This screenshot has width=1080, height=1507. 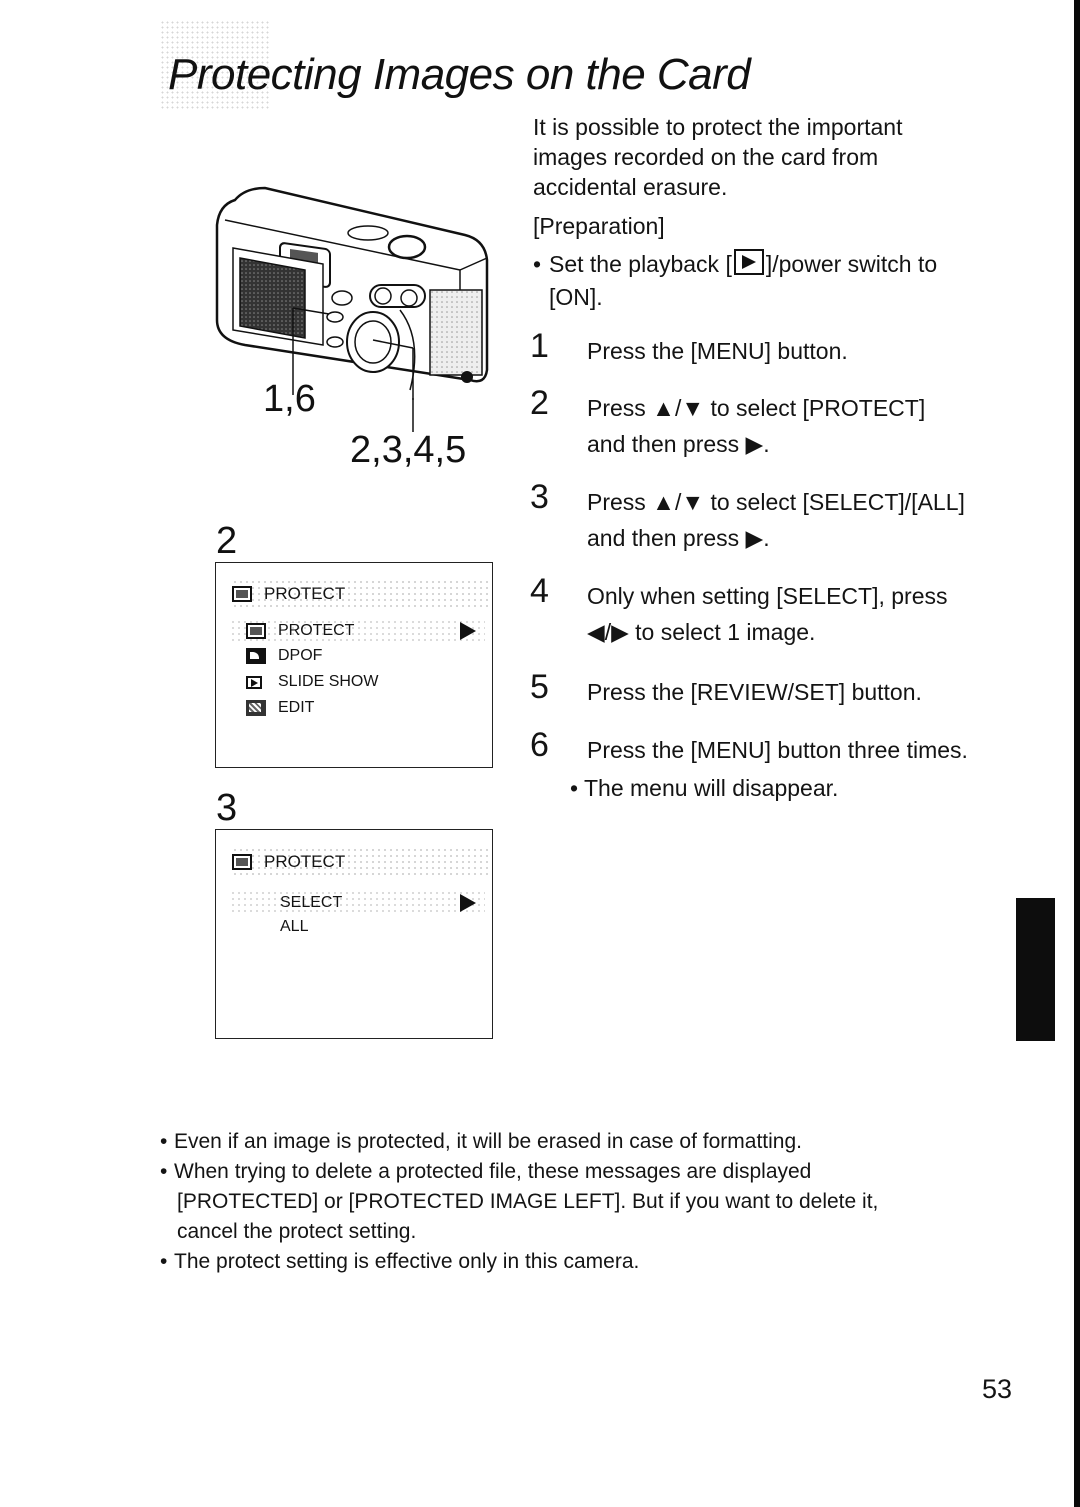 What do you see at coordinates (254, 682) in the screenshot?
I see `slide-show-icon` at bounding box center [254, 682].